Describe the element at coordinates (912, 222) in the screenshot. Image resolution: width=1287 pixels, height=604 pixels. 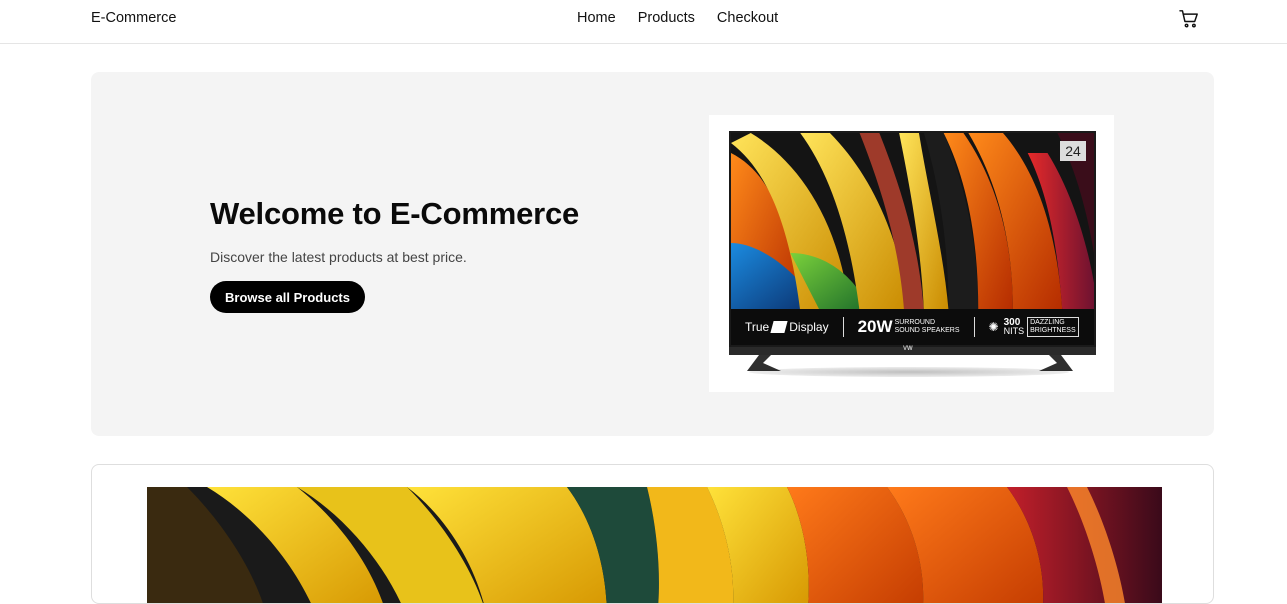
I see `tv-wallpaper-art` at that location.